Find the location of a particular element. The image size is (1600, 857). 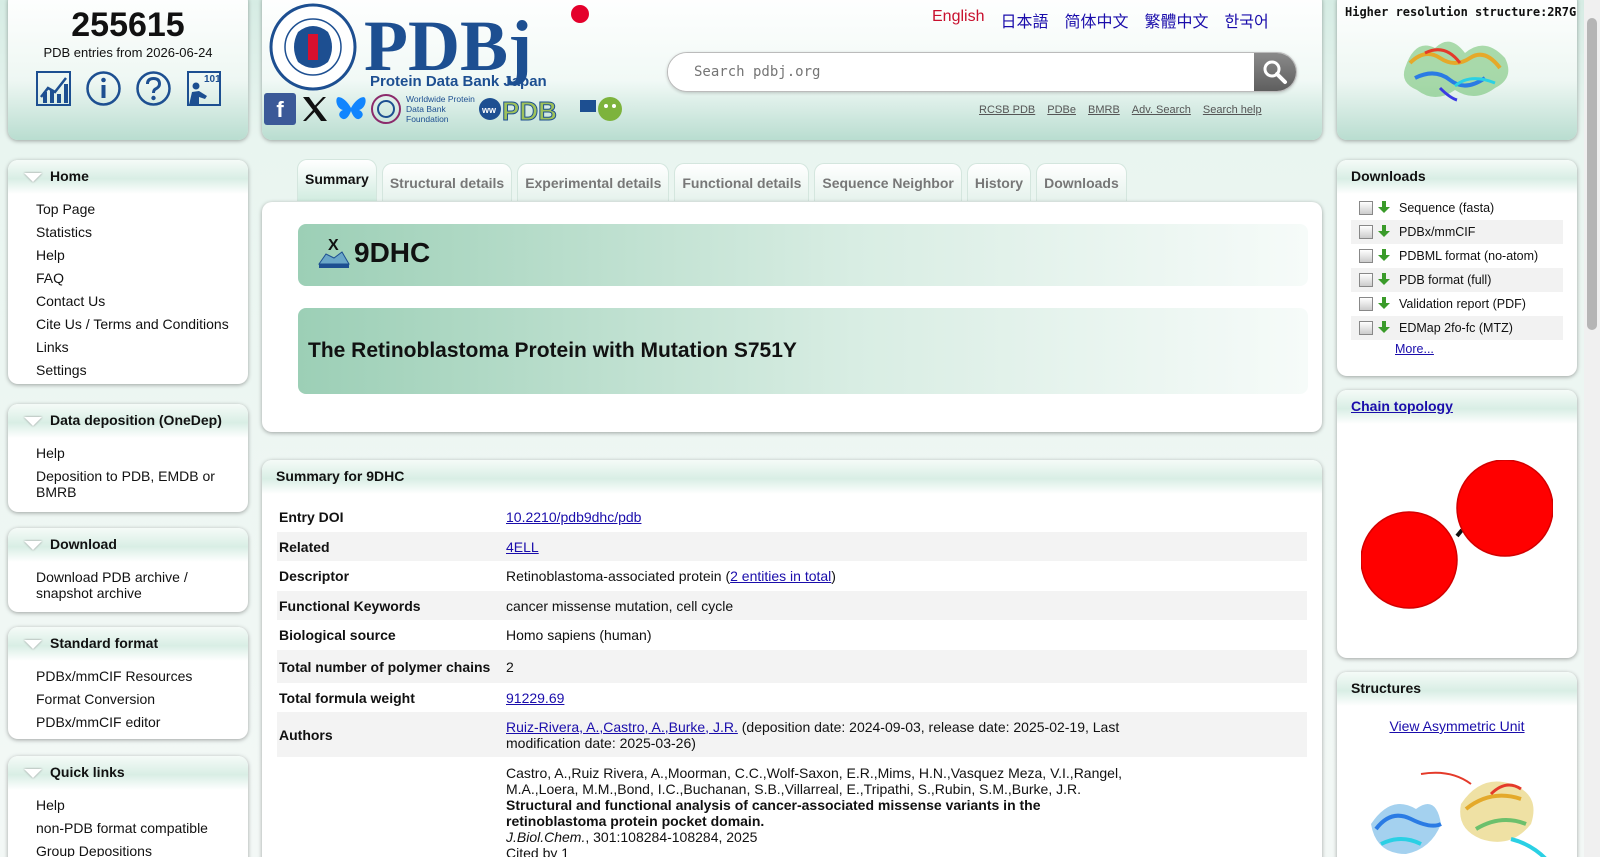

sidebar-item-cite-us: Cite Us / Terms and Conditions is located at coordinates (142, 324).